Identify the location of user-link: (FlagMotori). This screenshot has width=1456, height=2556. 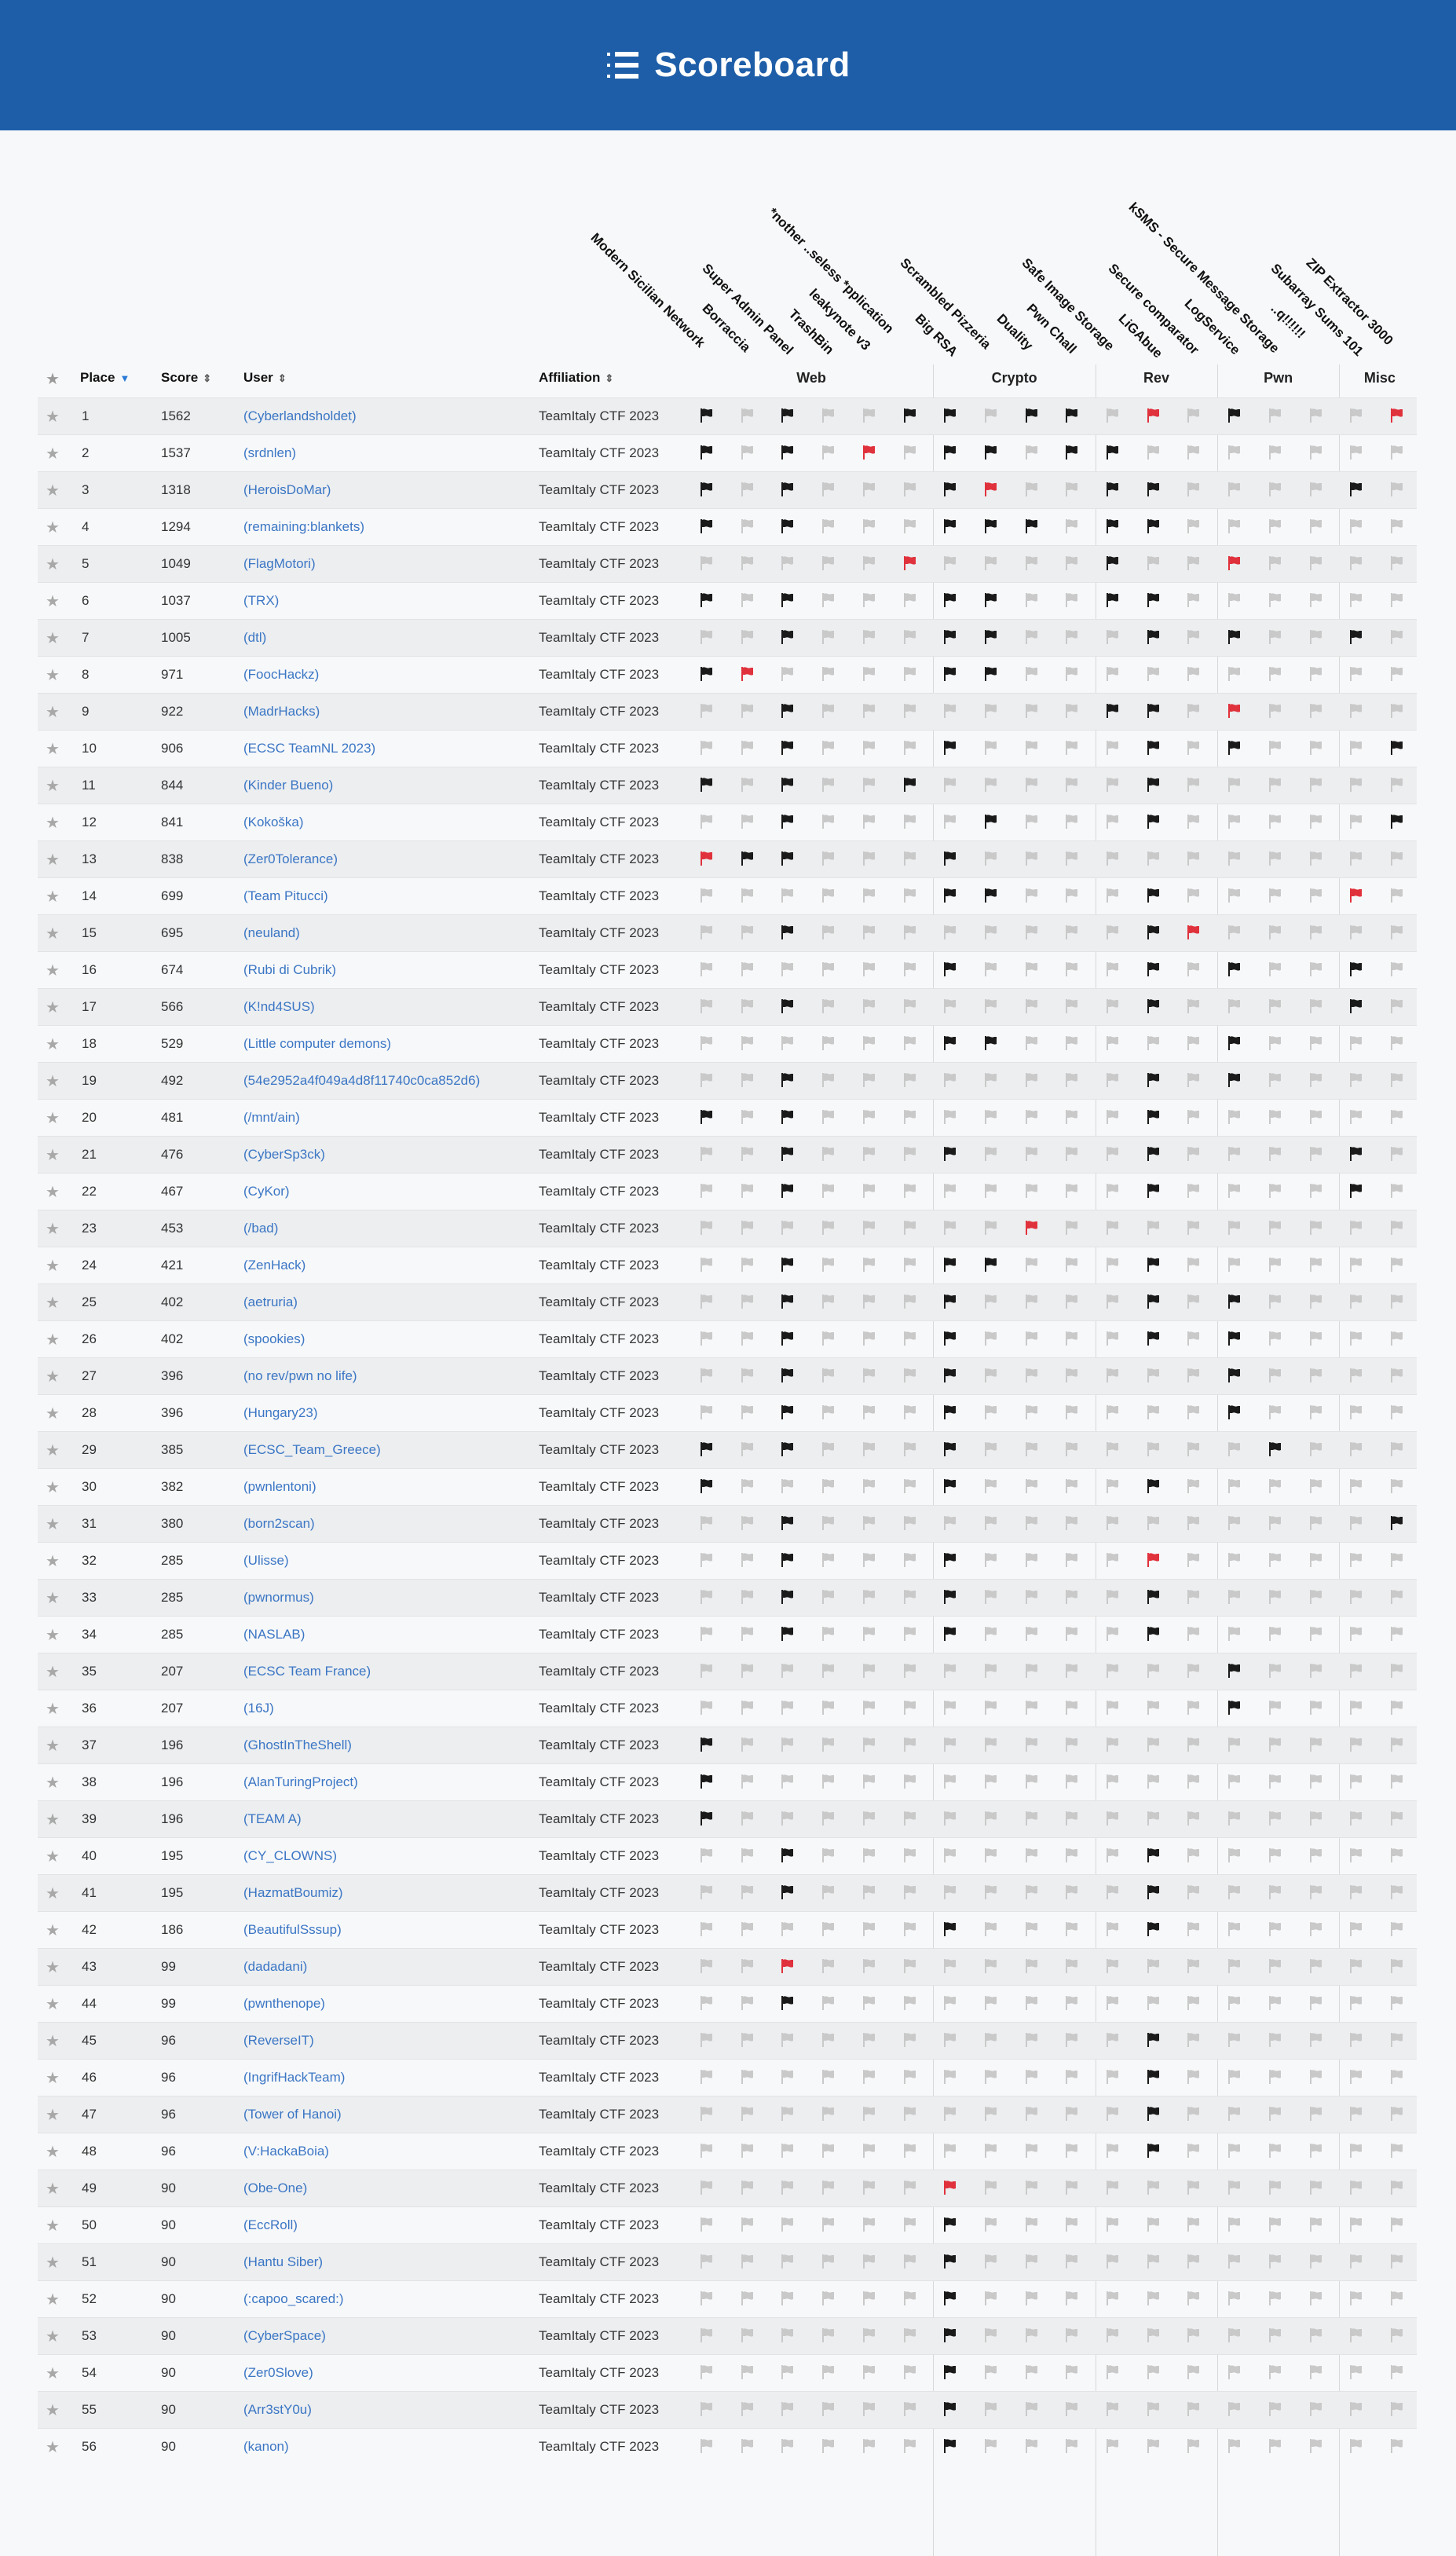
(279, 564).